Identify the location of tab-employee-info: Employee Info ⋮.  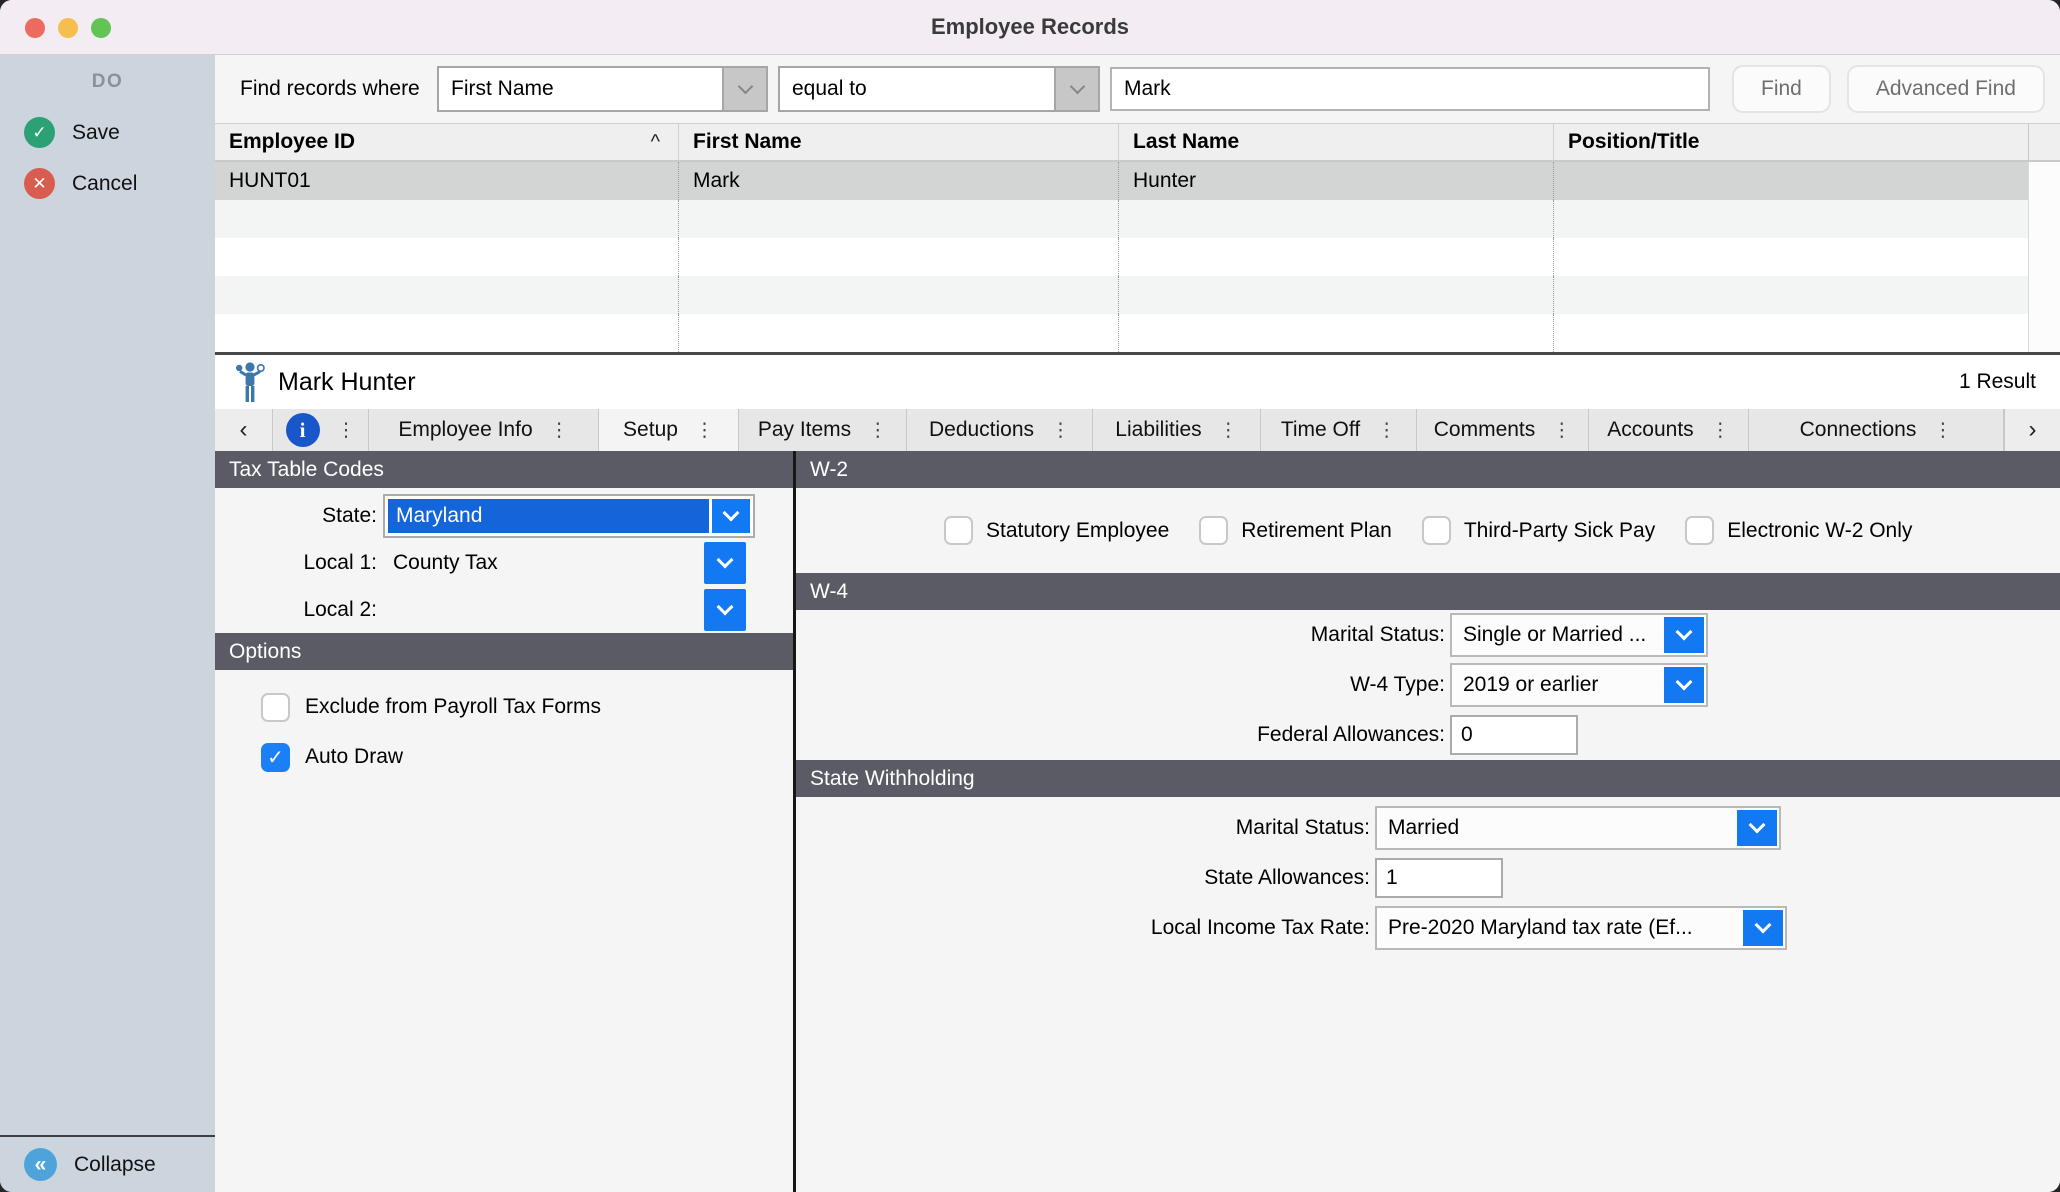
(484, 430).